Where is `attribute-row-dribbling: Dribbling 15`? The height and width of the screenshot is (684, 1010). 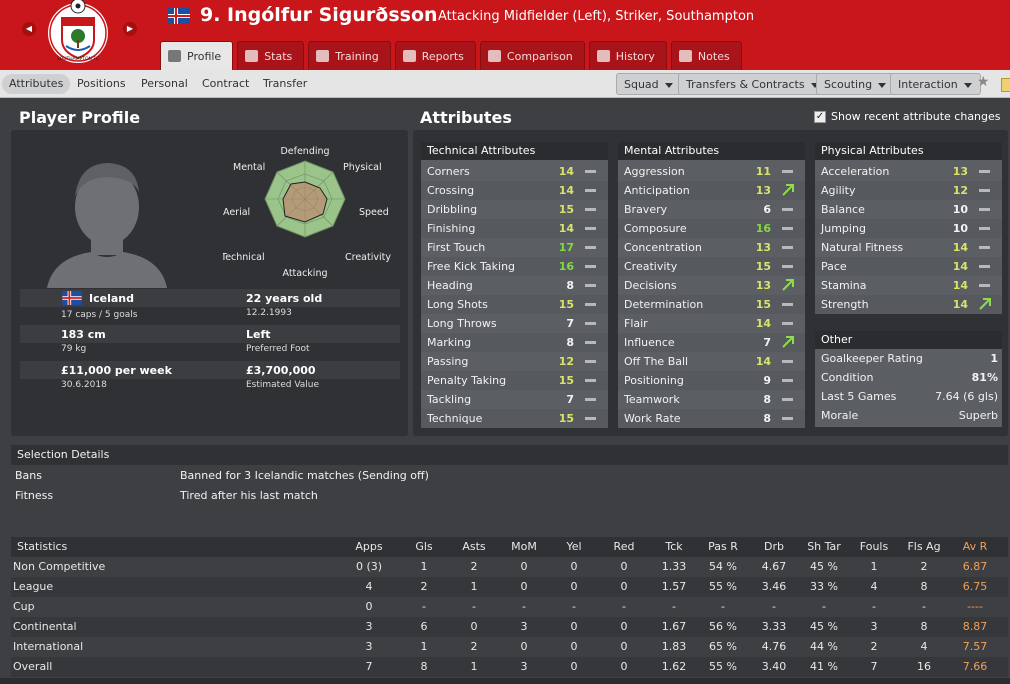
attribute-row-dribbling: Dribbling 15 is located at coordinates (514, 209).